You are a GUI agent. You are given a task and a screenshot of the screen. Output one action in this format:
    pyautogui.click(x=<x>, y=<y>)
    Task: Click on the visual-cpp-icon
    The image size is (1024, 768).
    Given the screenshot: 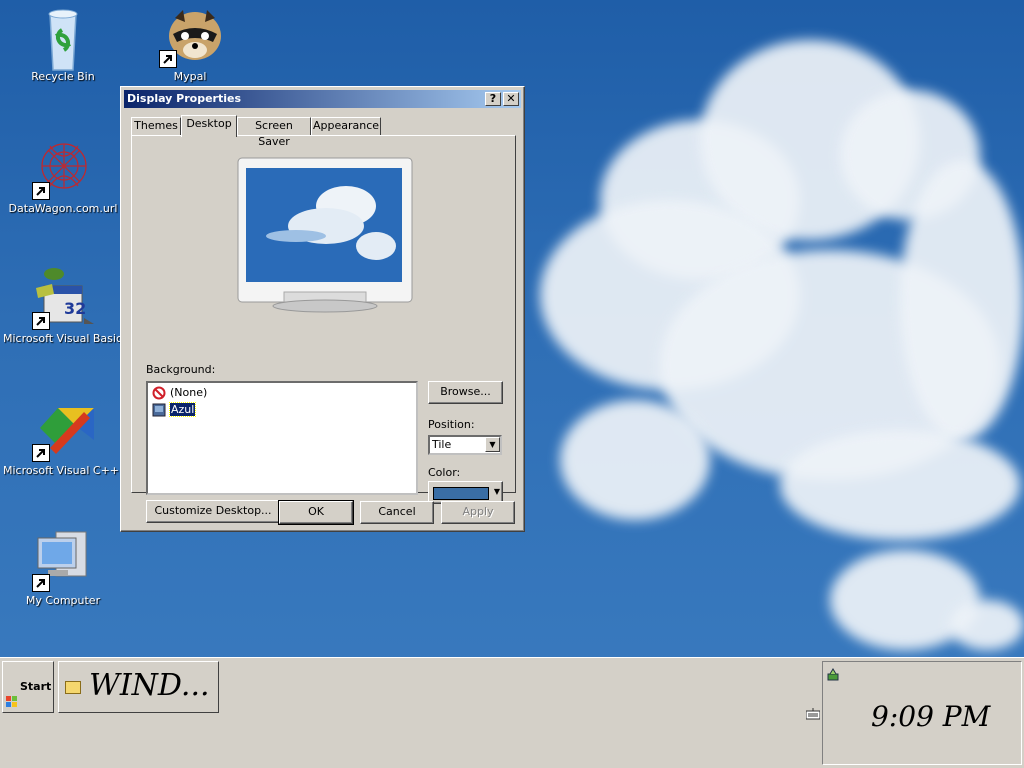 What is the action you would take?
    pyautogui.click(x=63, y=430)
    